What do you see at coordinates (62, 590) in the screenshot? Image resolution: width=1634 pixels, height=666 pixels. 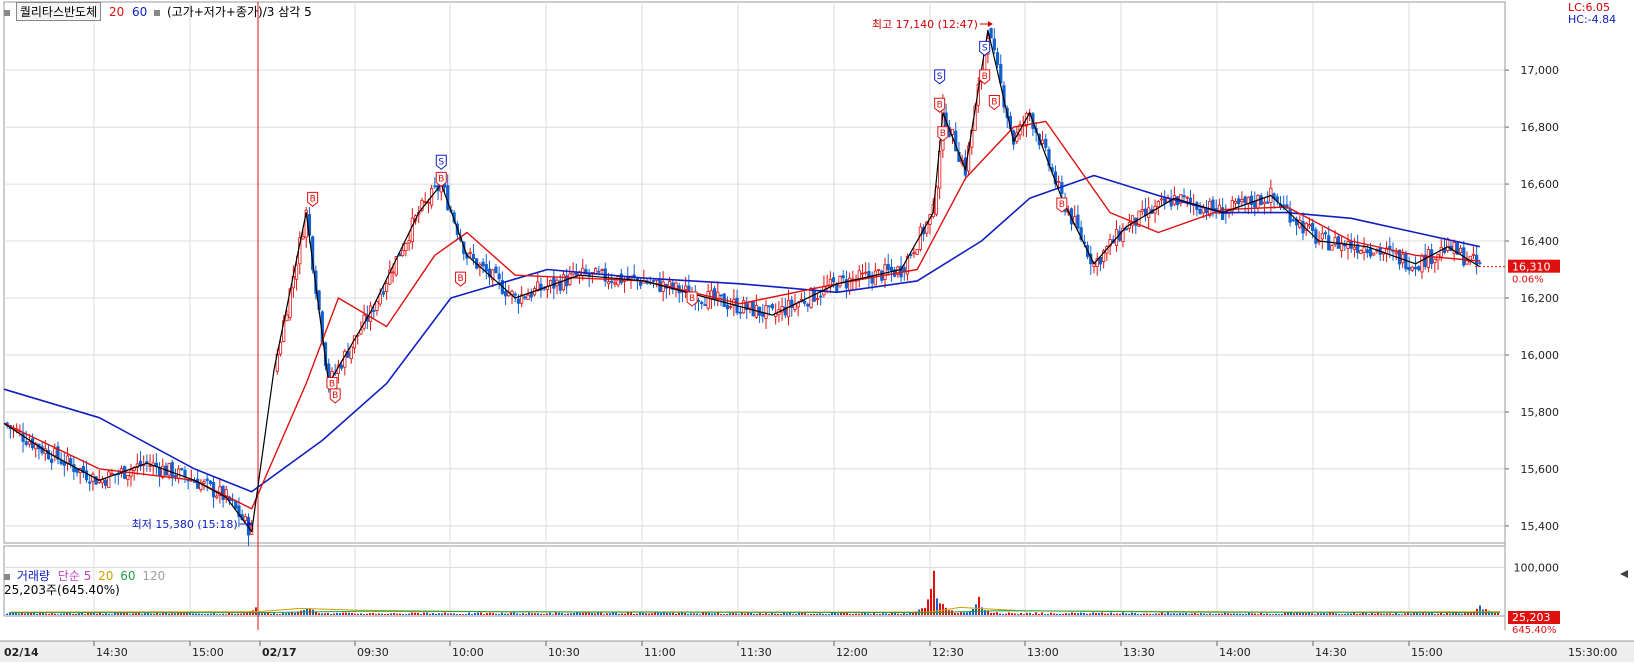 I see `volume-info: 25,203주(645.40%)` at bounding box center [62, 590].